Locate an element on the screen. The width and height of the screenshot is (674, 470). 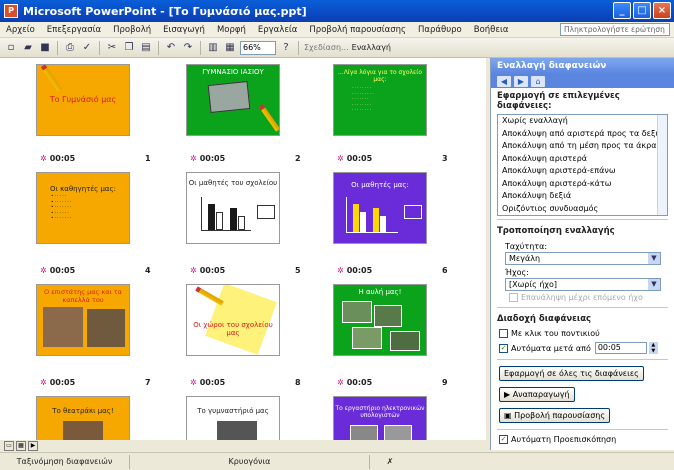
toolbar-divider is located at coordinates (158, 47).